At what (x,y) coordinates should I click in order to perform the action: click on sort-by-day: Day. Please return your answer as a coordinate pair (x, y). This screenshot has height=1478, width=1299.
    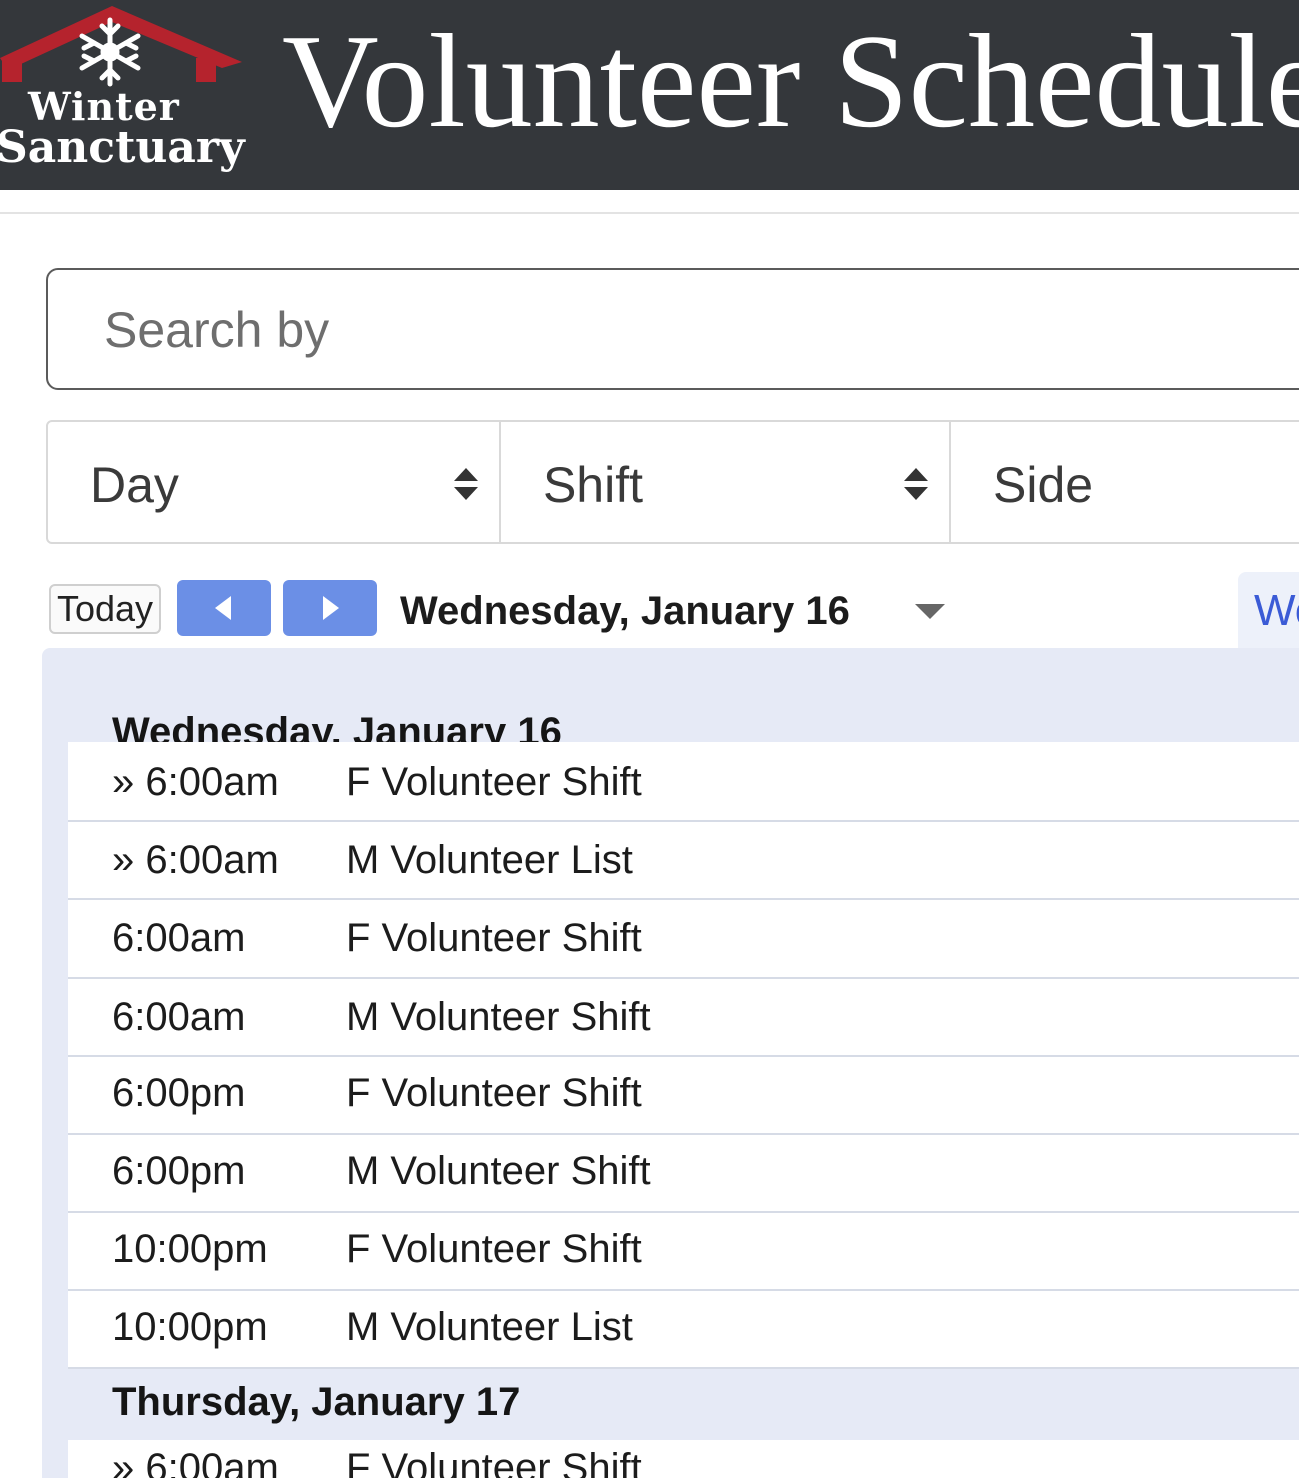
    Looking at the image, I should click on (274, 482).